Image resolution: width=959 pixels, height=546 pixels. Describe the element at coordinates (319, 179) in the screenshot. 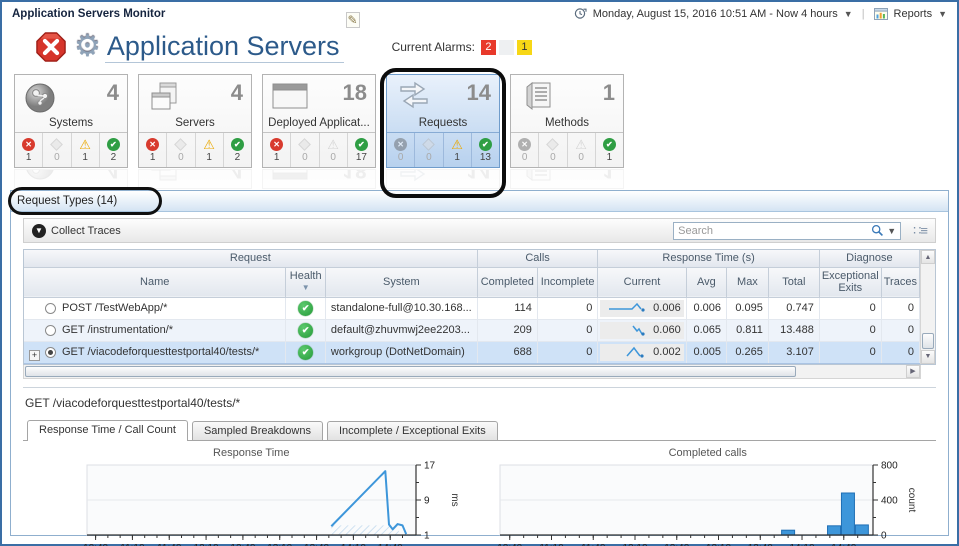

I see `tile-reflection: 18Deployed Applicat...✕10⚠0✔17` at that location.